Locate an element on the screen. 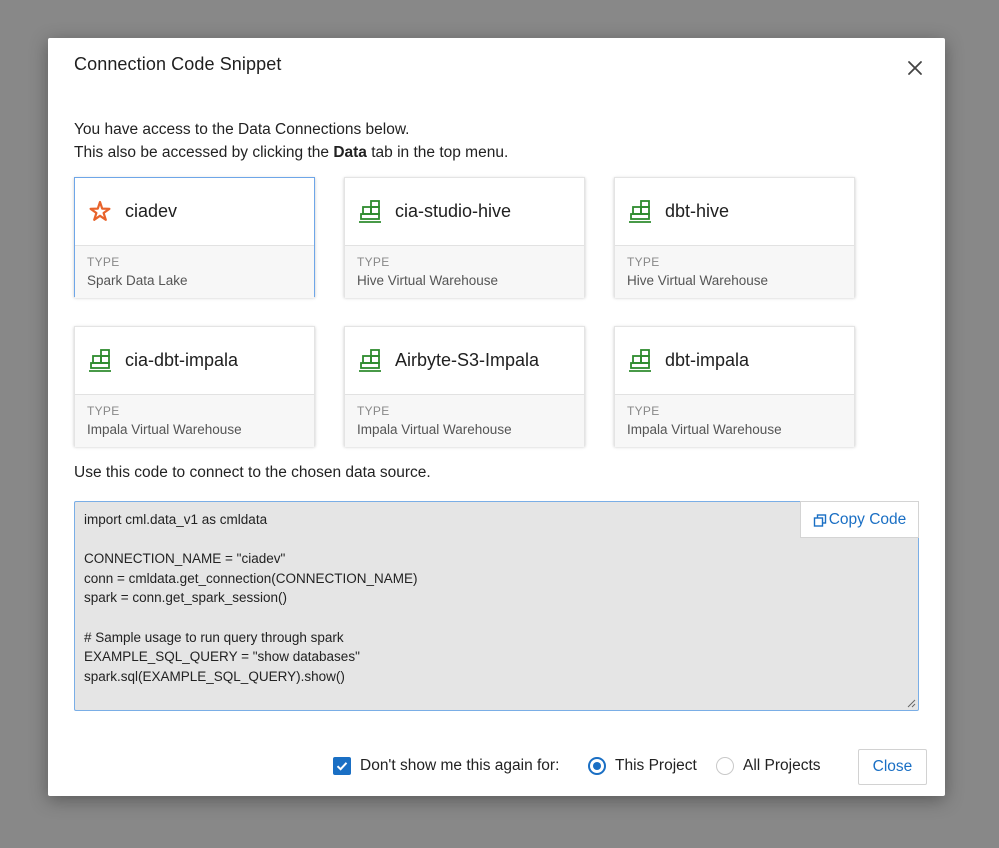  intro-line-2-start: This also be accessed by clicking the is located at coordinates (204, 152).